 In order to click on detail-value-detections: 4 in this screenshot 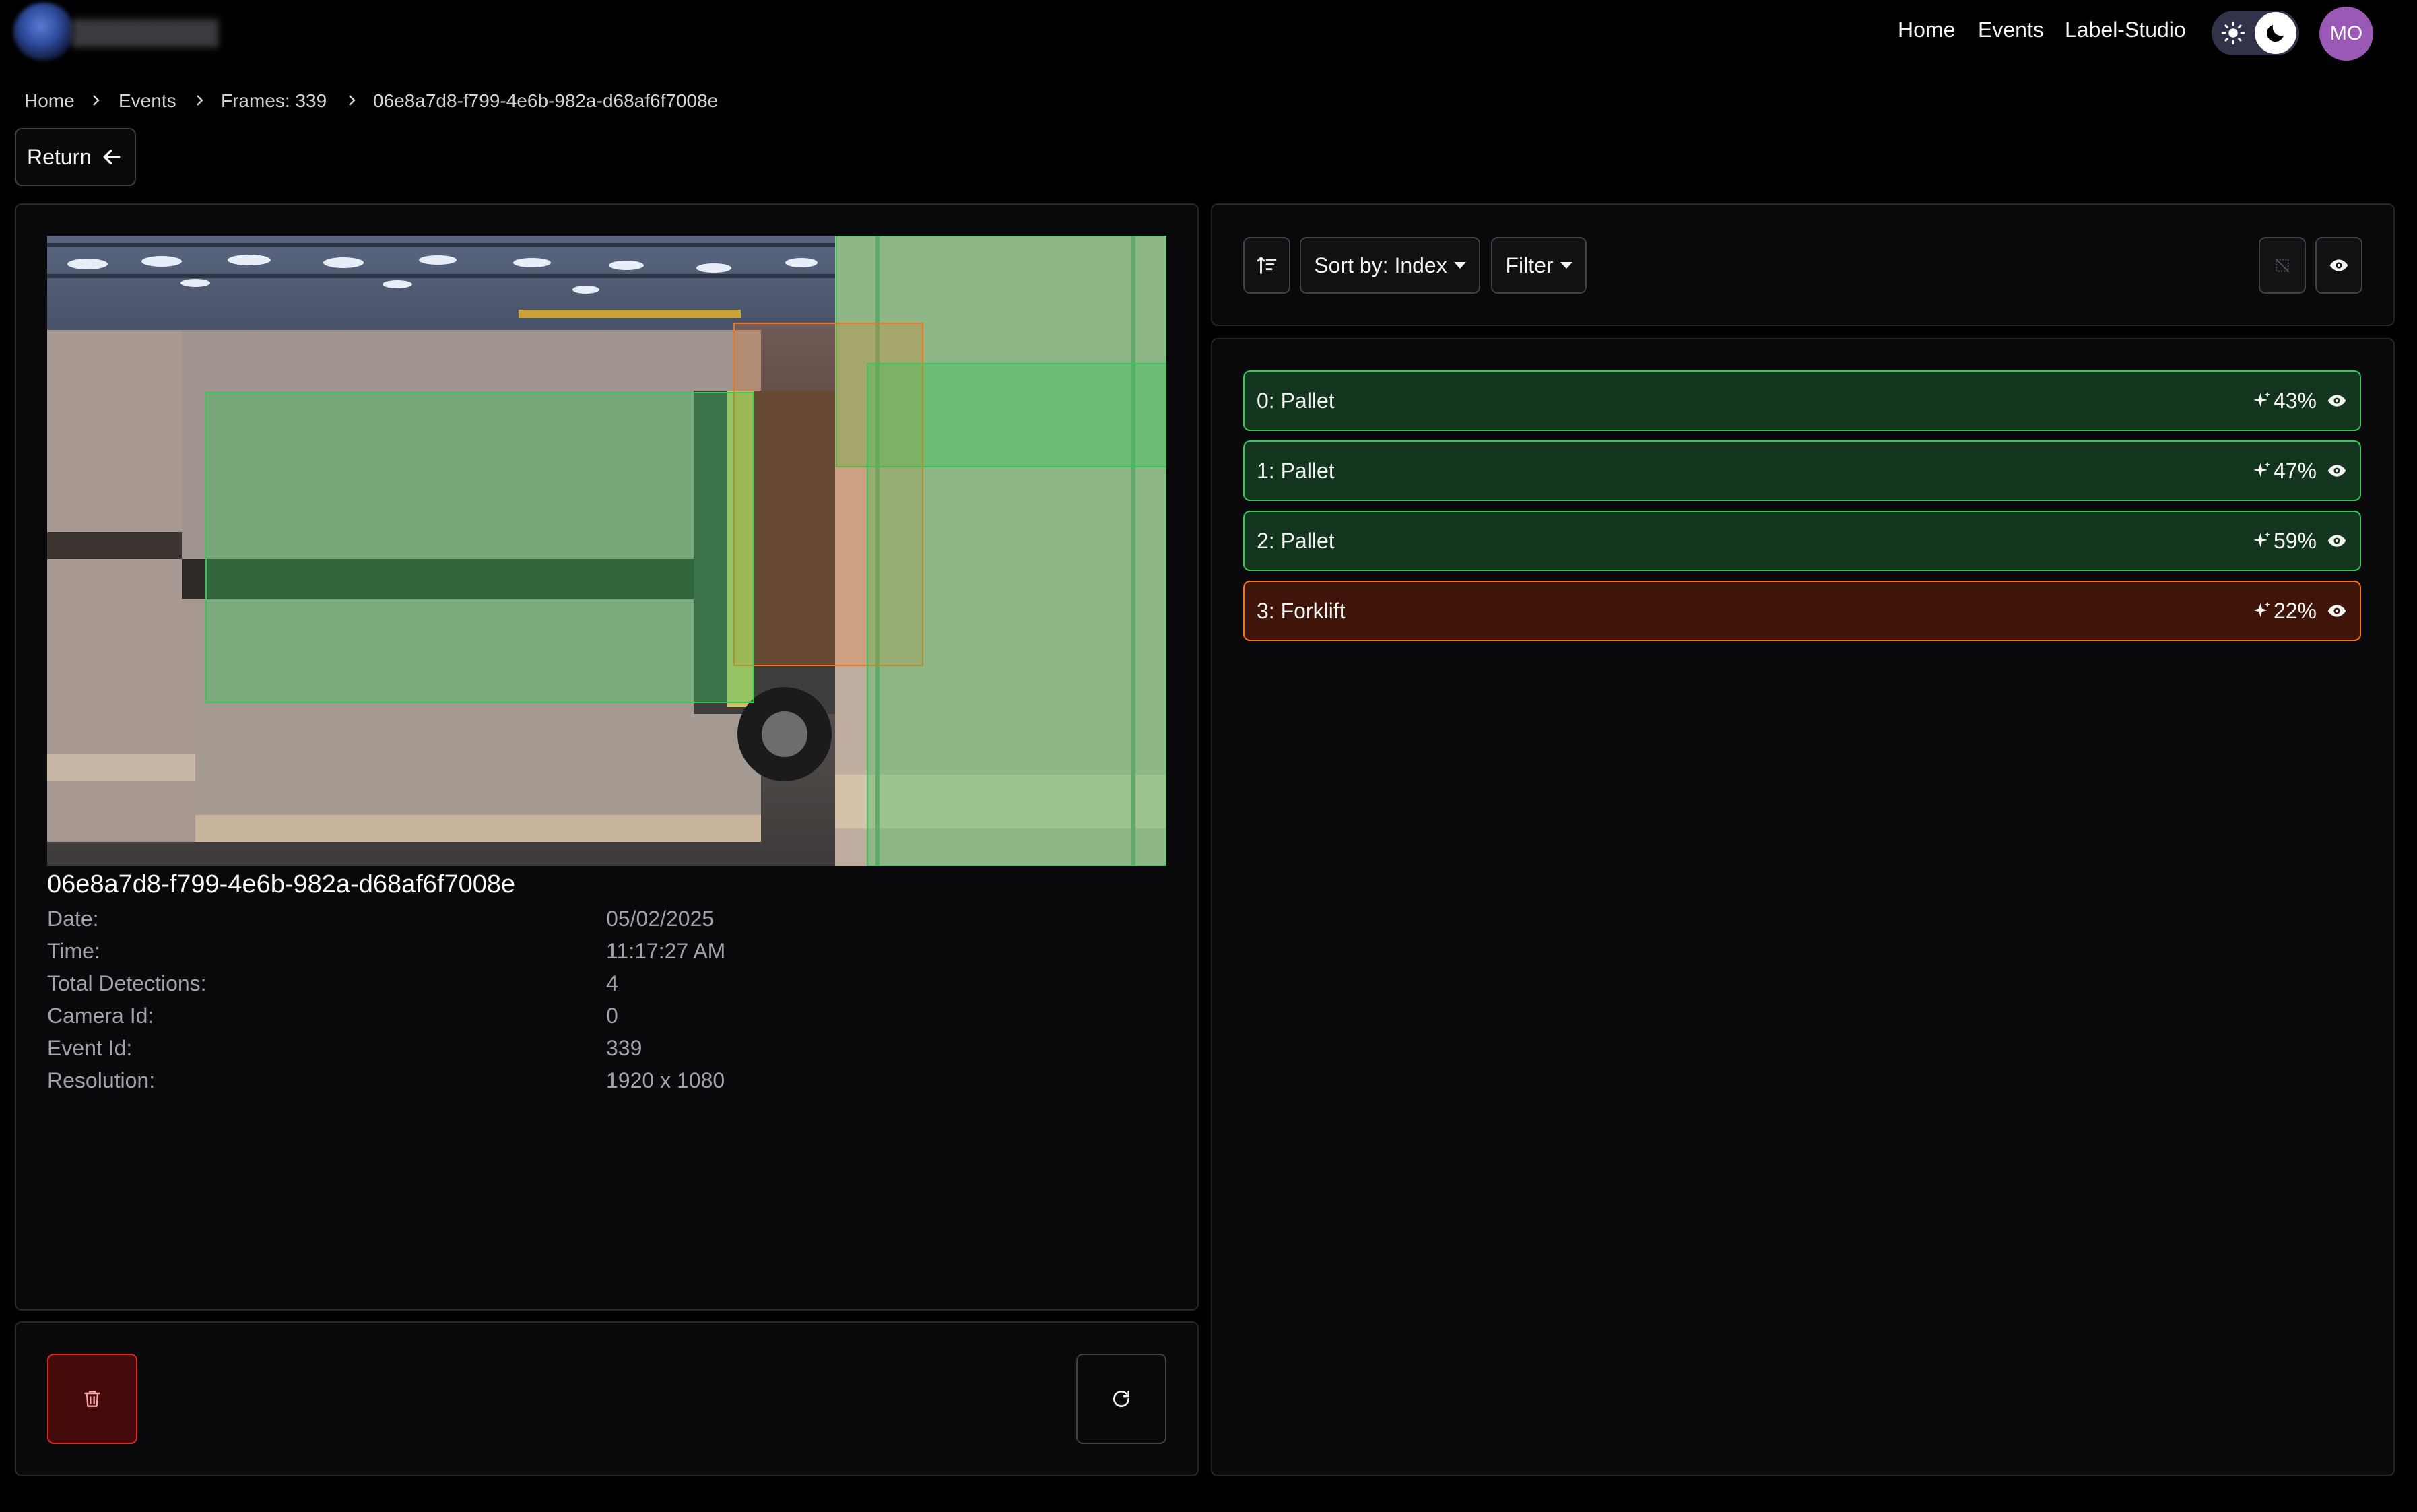, I will do `click(612, 983)`.